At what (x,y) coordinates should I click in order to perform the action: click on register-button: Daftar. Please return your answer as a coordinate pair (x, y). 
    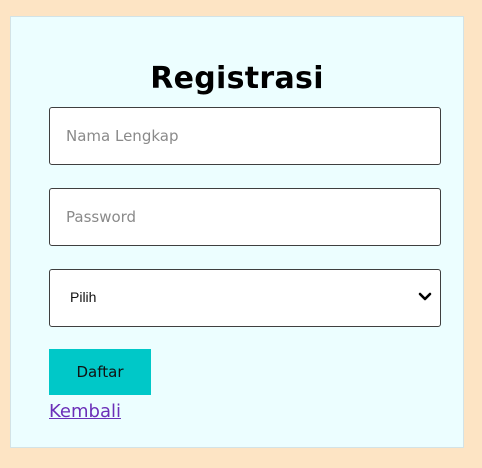
    Looking at the image, I should click on (100, 372).